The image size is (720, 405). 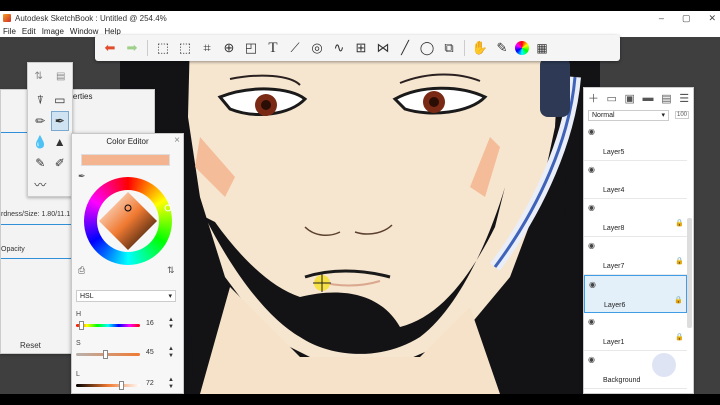 I want to click on blender-icon: 💧, so click(x=40, y=142).